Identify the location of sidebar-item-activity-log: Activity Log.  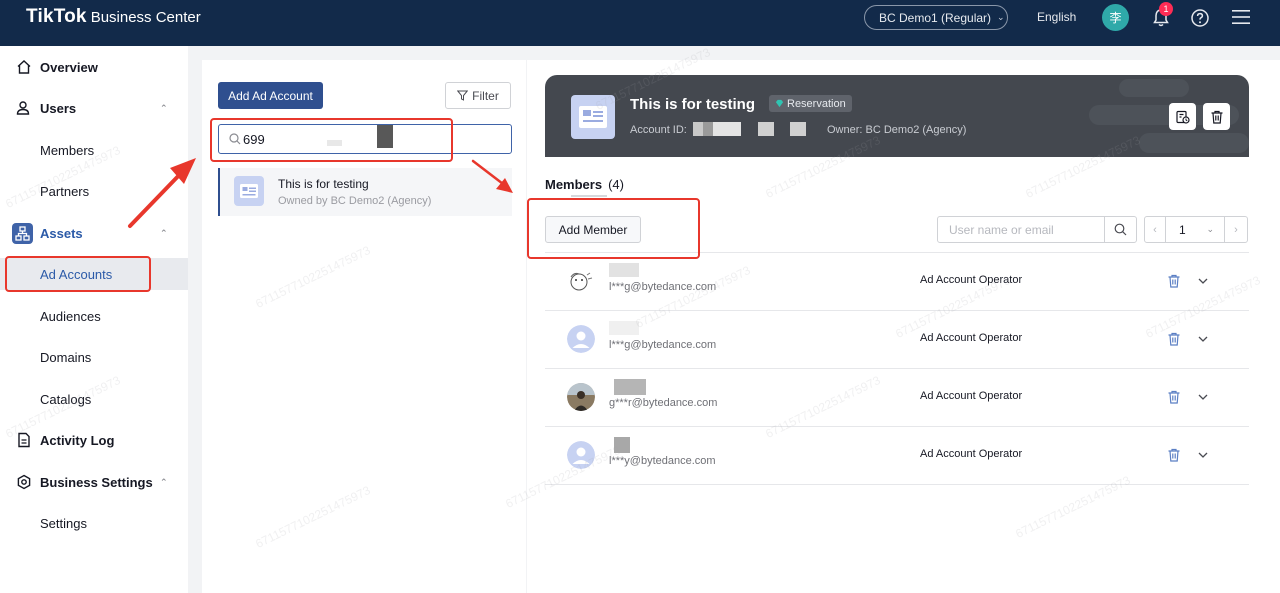
(94, 440).